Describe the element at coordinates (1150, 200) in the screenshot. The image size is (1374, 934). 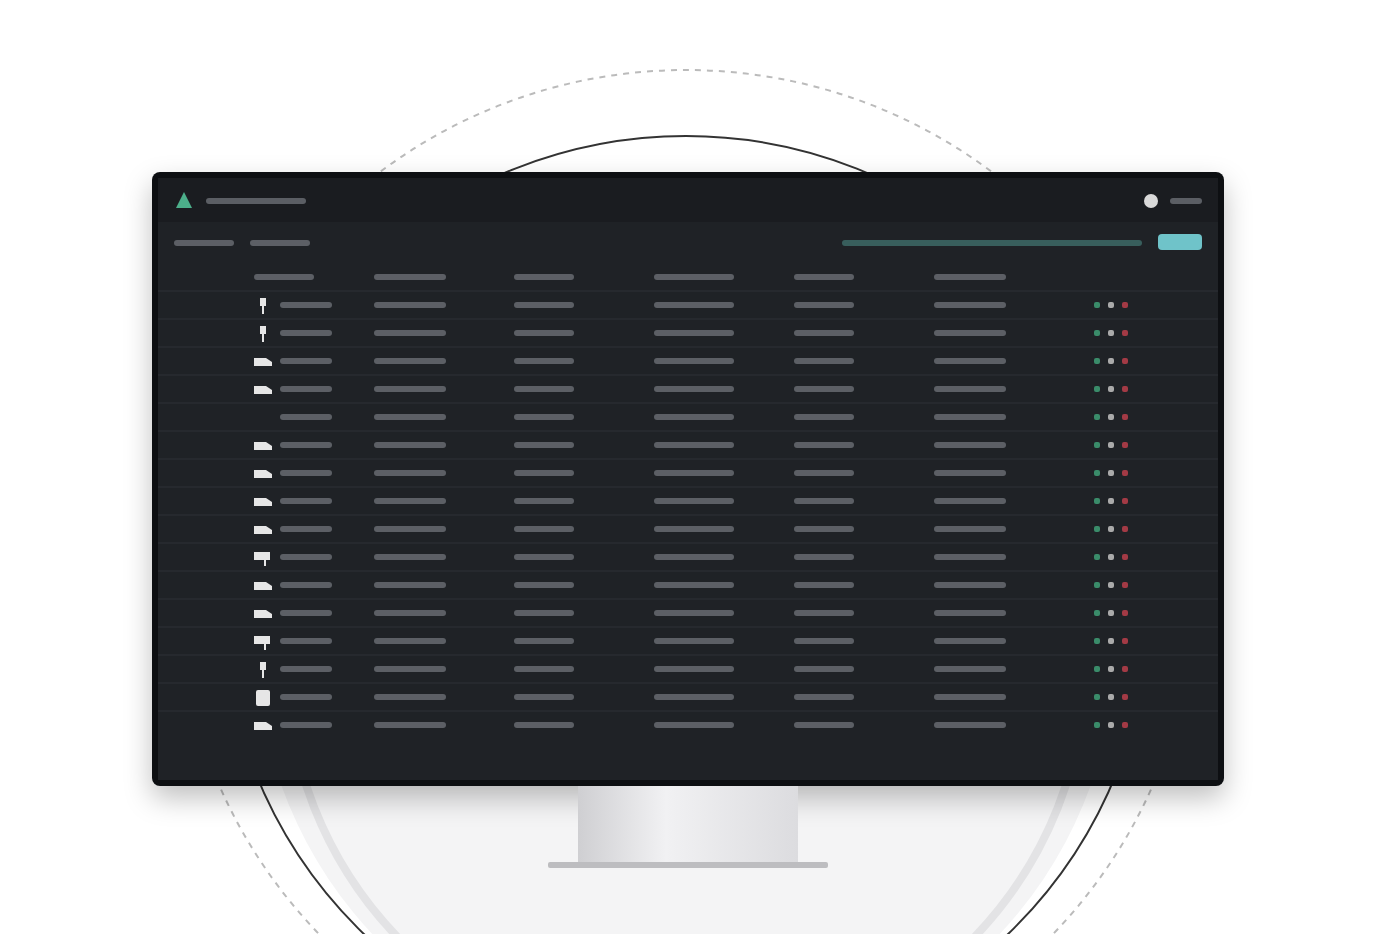
I see `avatar-icon` at that location.